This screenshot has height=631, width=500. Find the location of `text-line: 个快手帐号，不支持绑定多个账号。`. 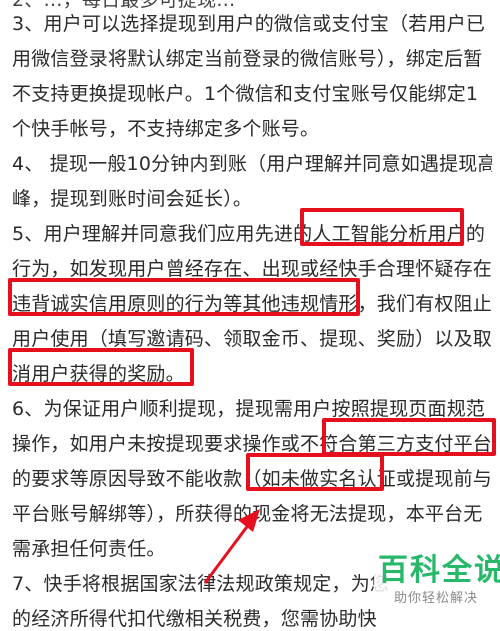

text-line: 个快手帐号，不支持绑定多个账号。 is located at coordinates (166, 129).